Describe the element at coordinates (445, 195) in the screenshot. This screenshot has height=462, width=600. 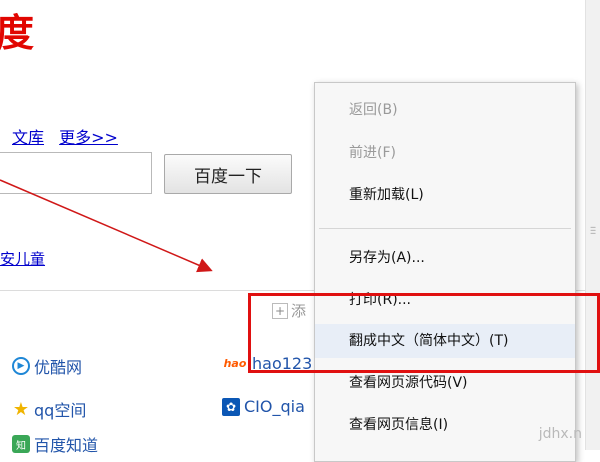
I see `menu-item-reload: 重新加载(L)` at that location.